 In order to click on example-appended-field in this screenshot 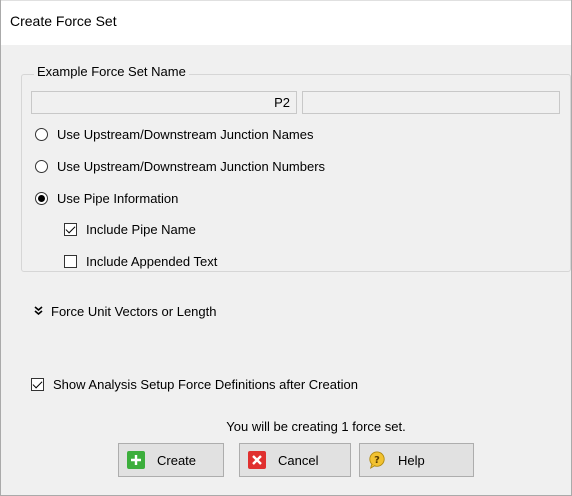, I will do `click(431, 102)`.